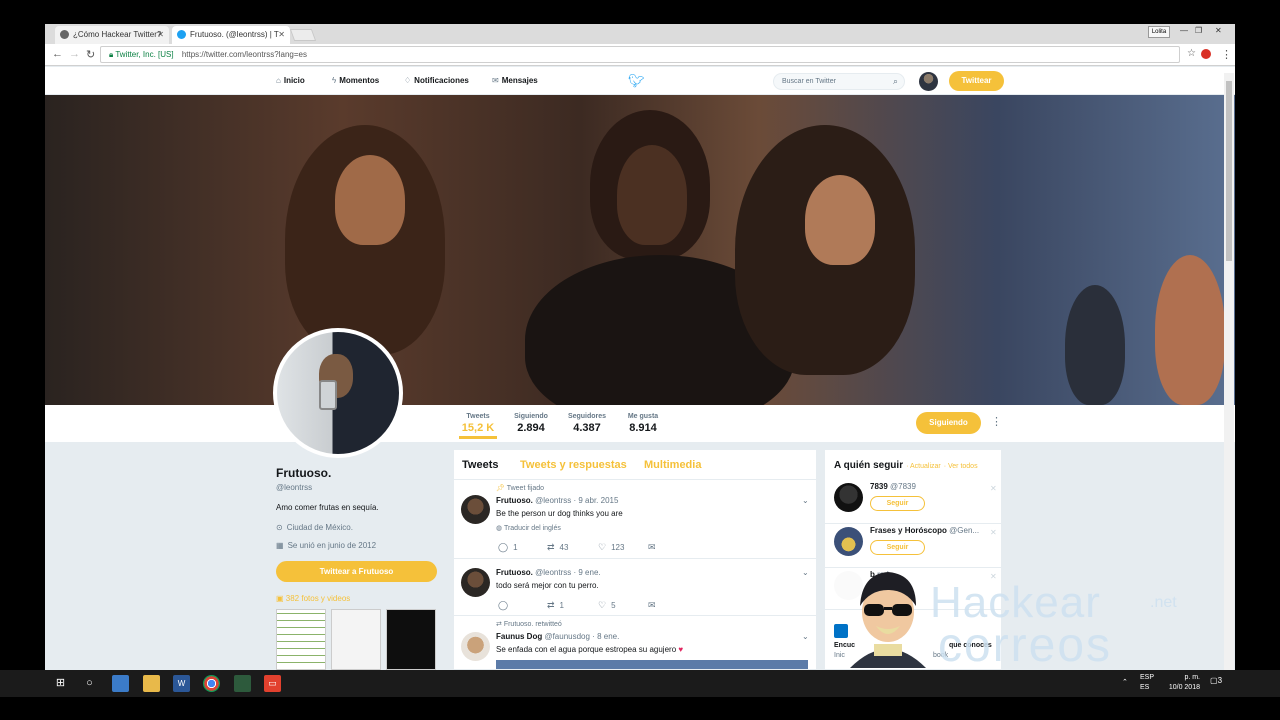  I want to click on nav-notifications: ♢ Notificaciones, so click(436, 80).